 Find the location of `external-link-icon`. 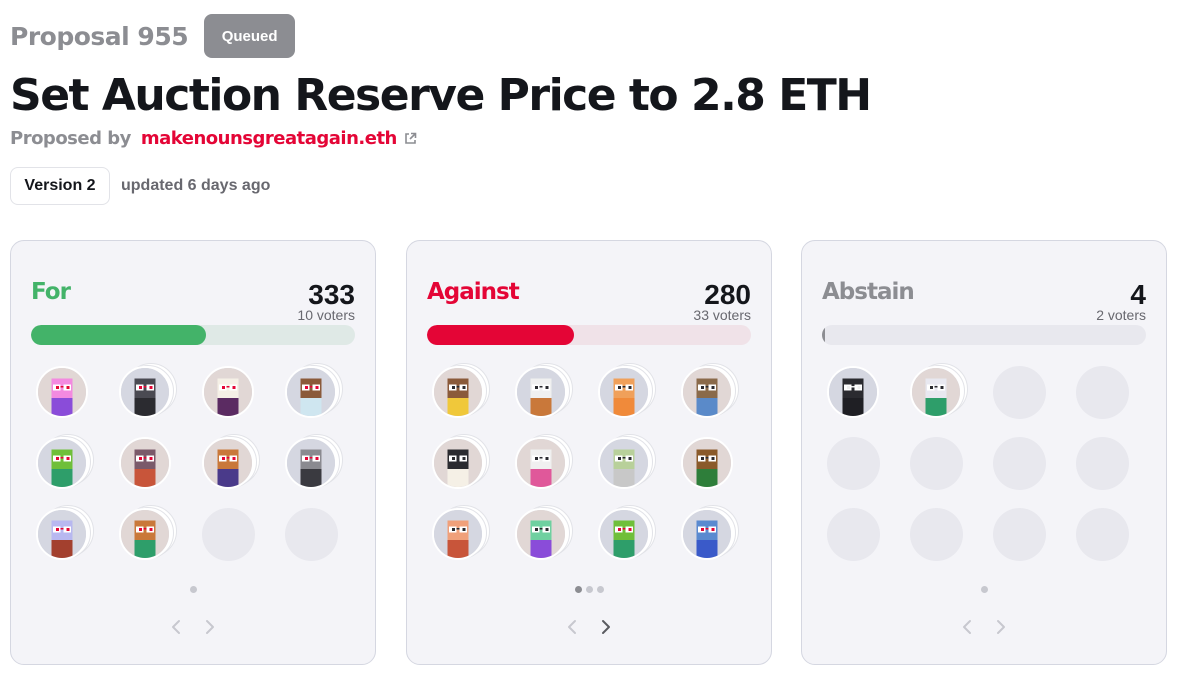

external-link-icon is located at coordinates (410, 138).